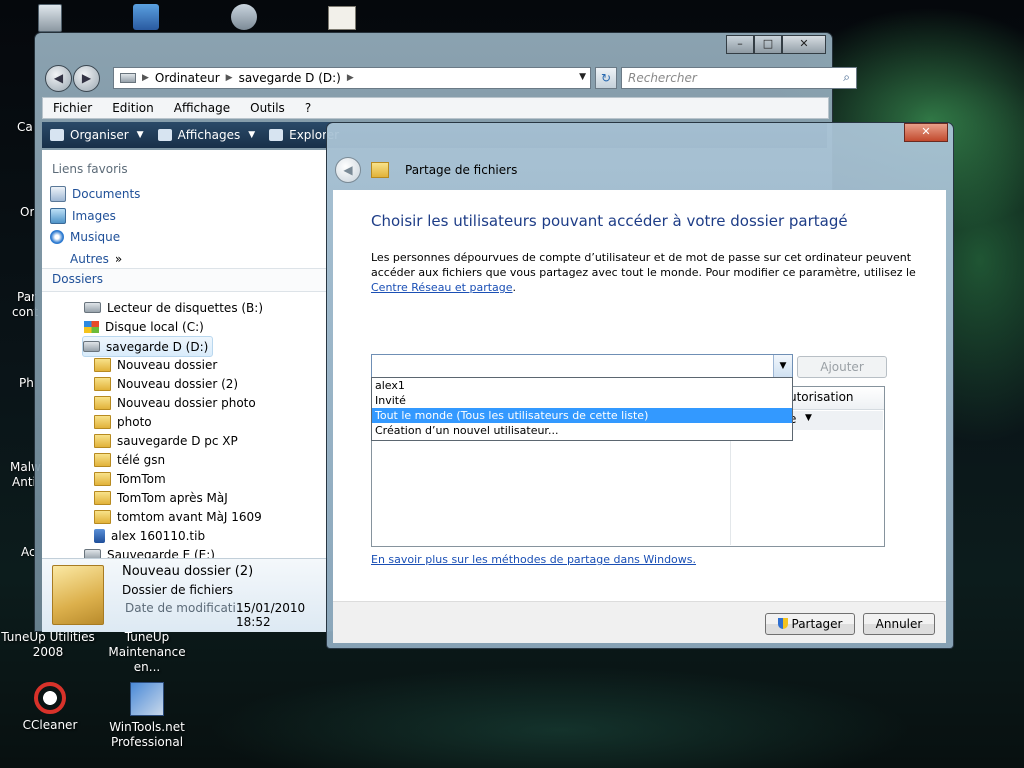 The height and width of the screenshot is (768, 1024). What do you see at coordinates (202, 108) in the screenshot?
I see `menu-affichage: Affichage` at bounding box center [202, 108].